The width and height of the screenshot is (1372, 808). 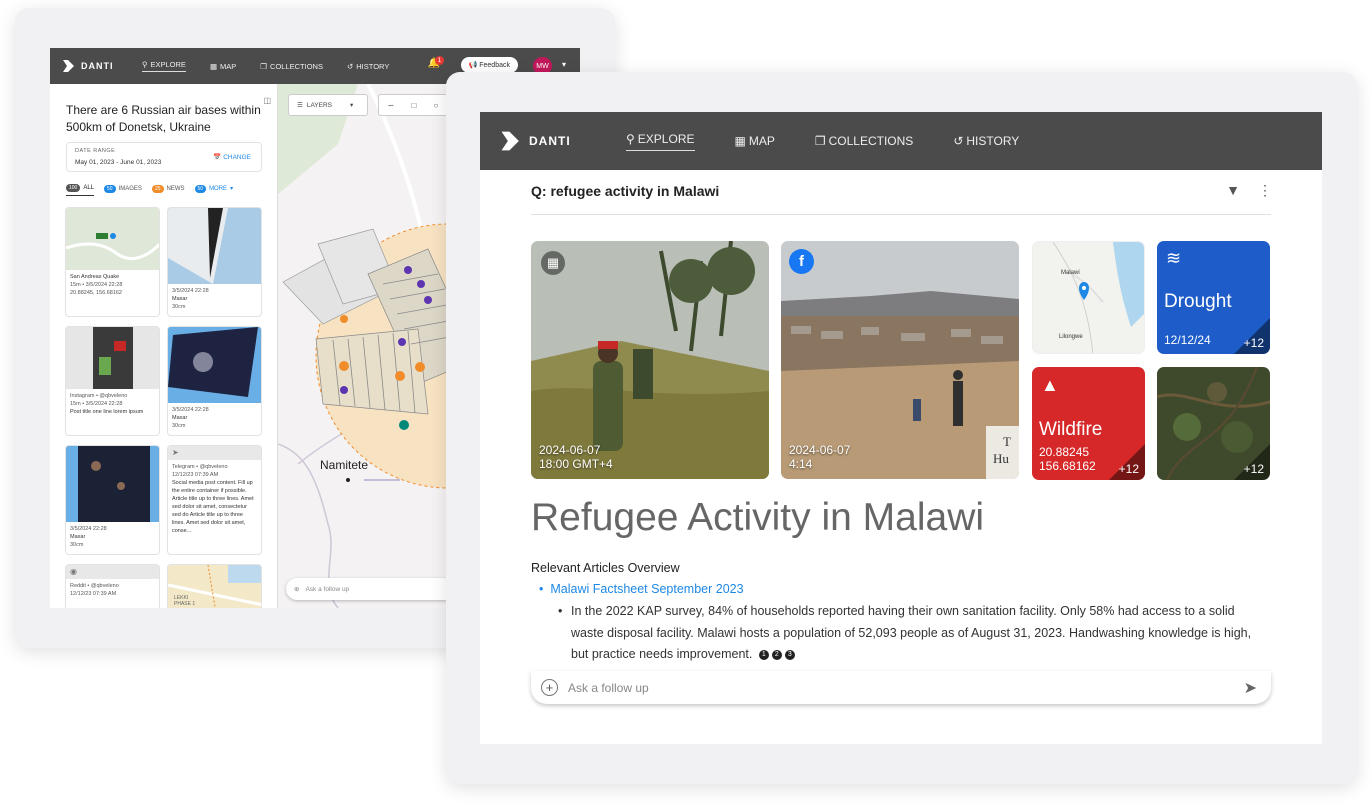 What do you see at coordinates (1088, 423) in the screenshot?
I see `event-tile-wildfire: ▲ Wildfire 20.88245 156.68162 +12` at bounding box center [1088, 423].